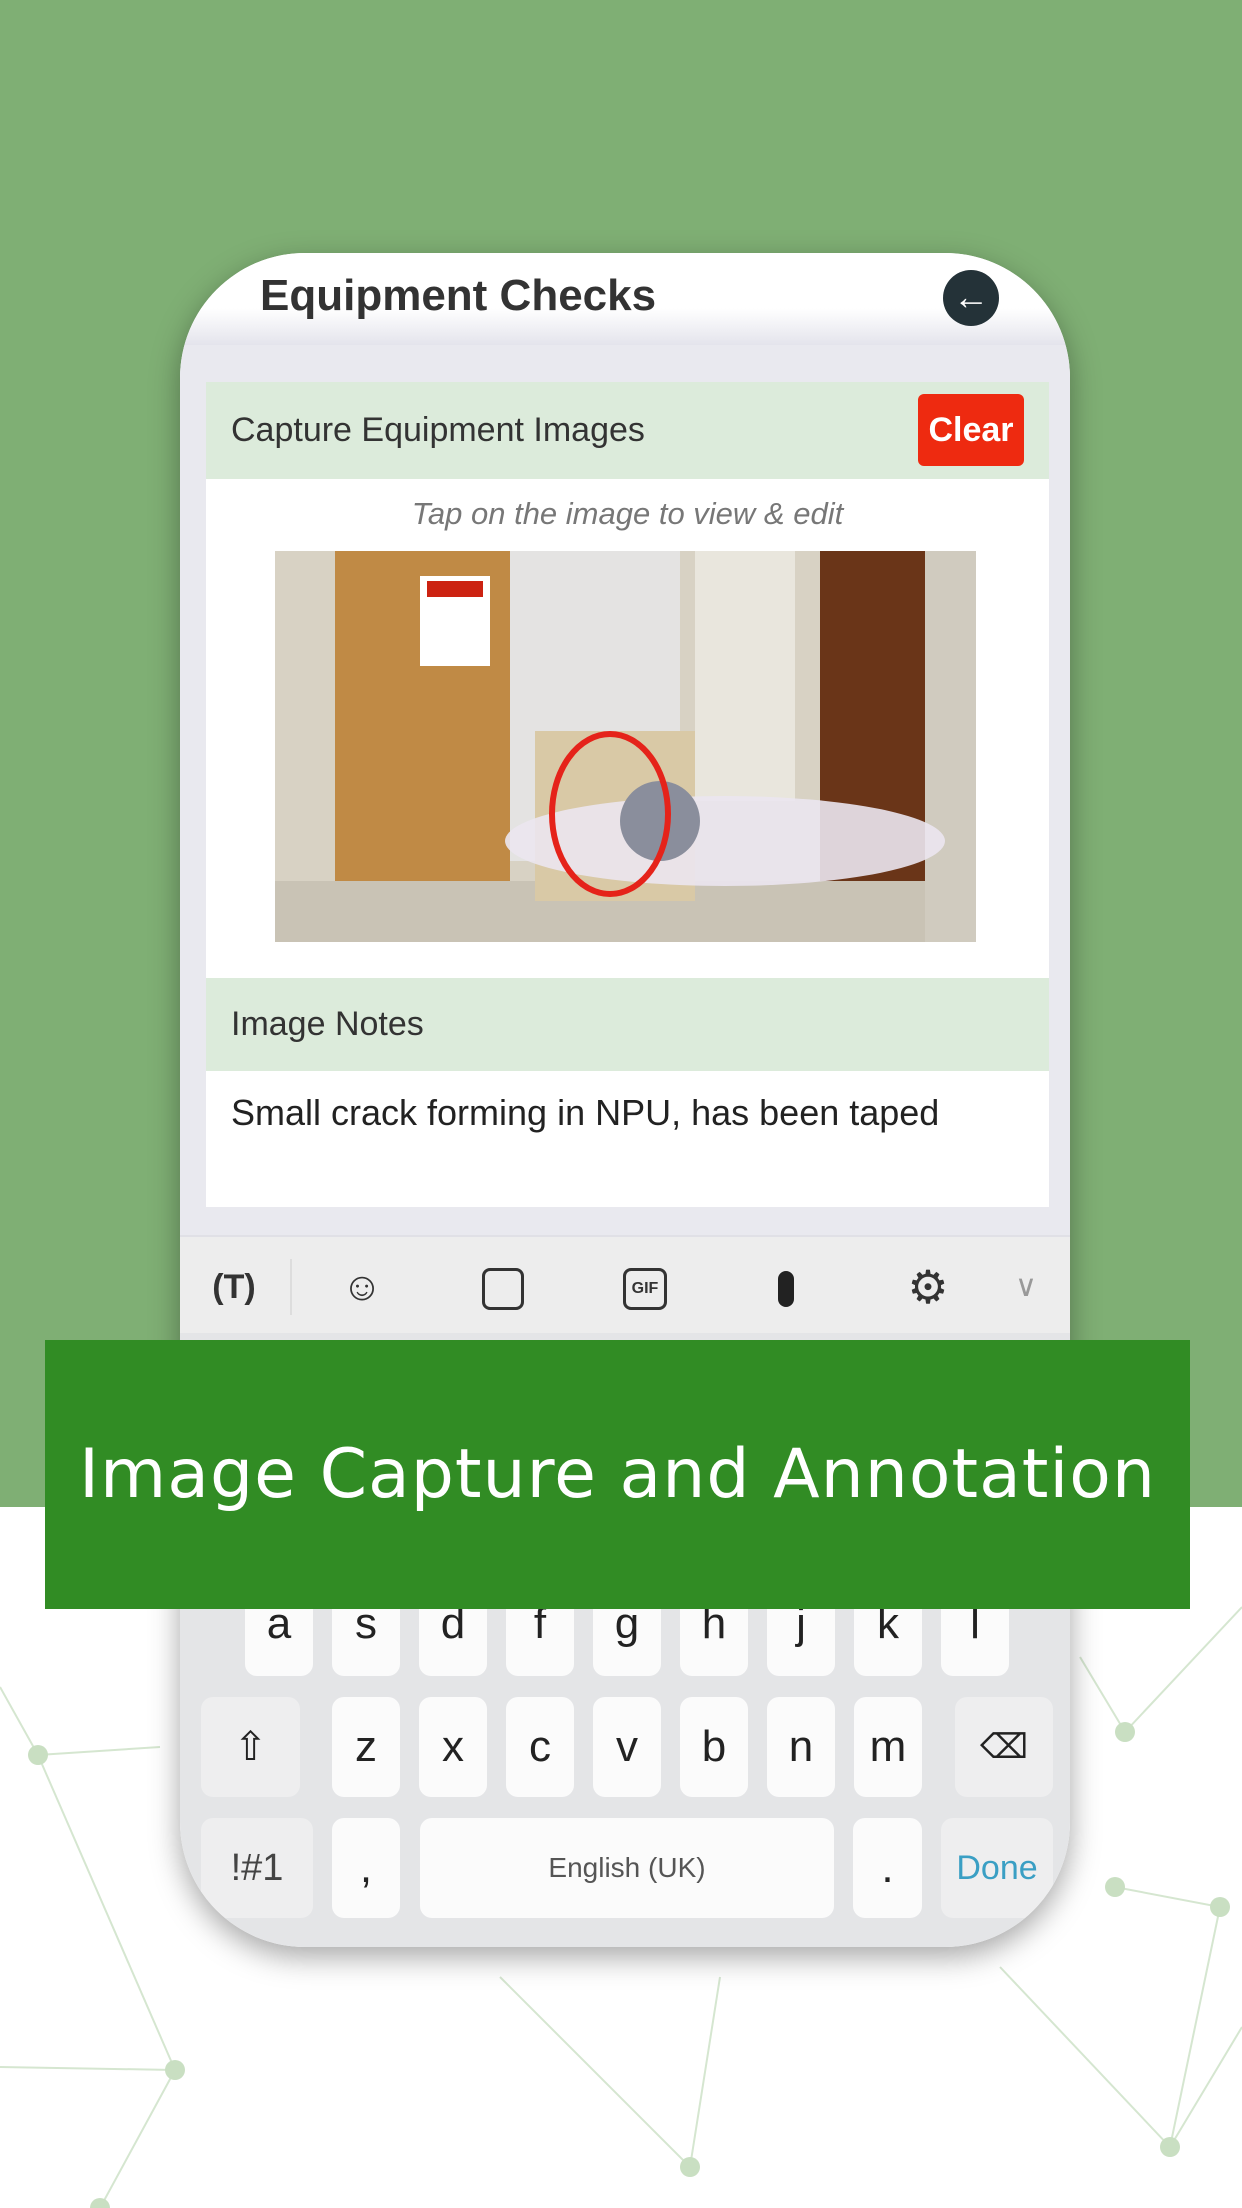  I want to click on divider, so click(291, 1287).